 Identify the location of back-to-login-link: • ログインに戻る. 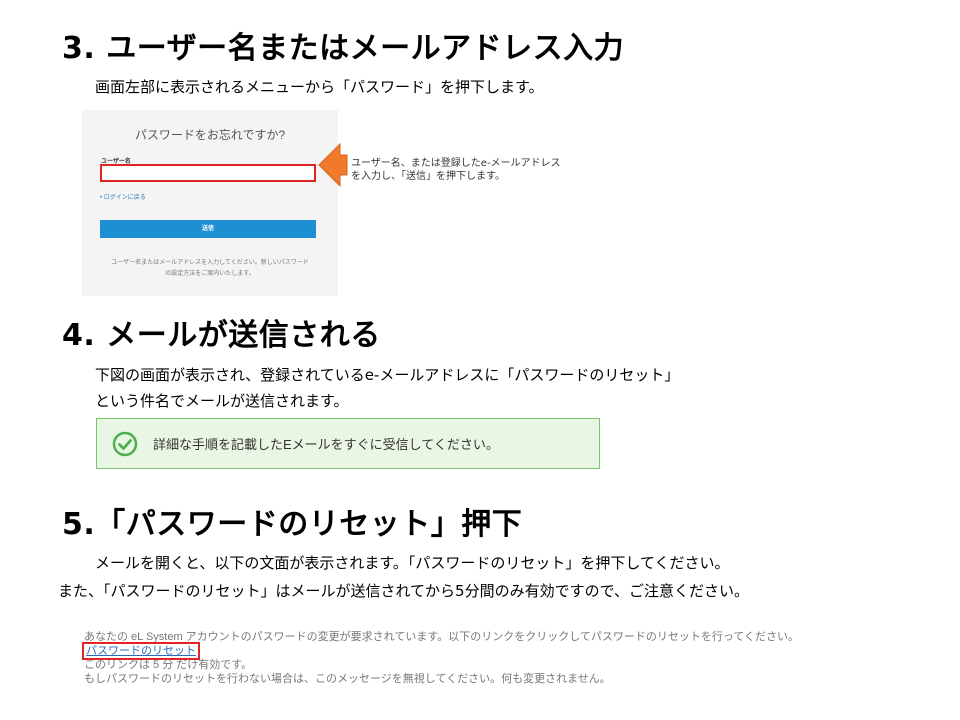
(123, 196).